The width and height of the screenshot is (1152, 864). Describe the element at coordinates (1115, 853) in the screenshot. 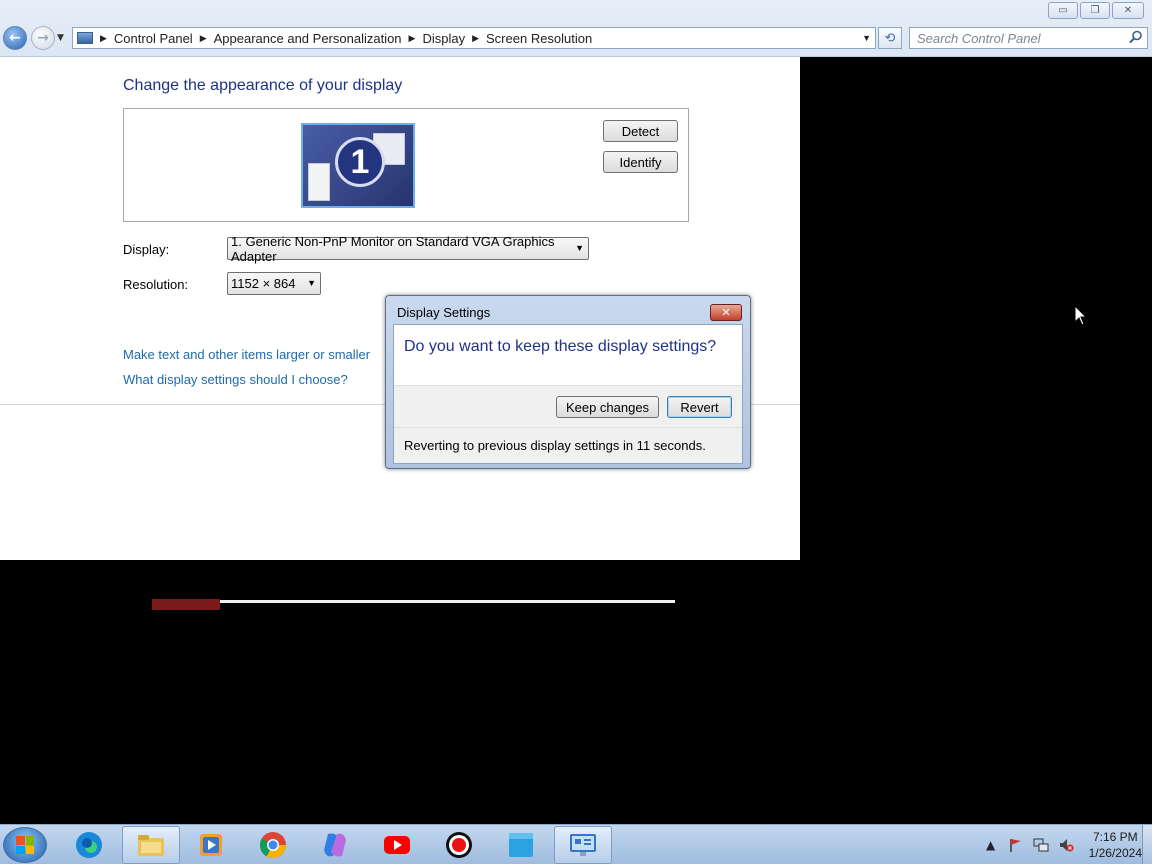

I see `clock-date: 1/26/2024` at that location.